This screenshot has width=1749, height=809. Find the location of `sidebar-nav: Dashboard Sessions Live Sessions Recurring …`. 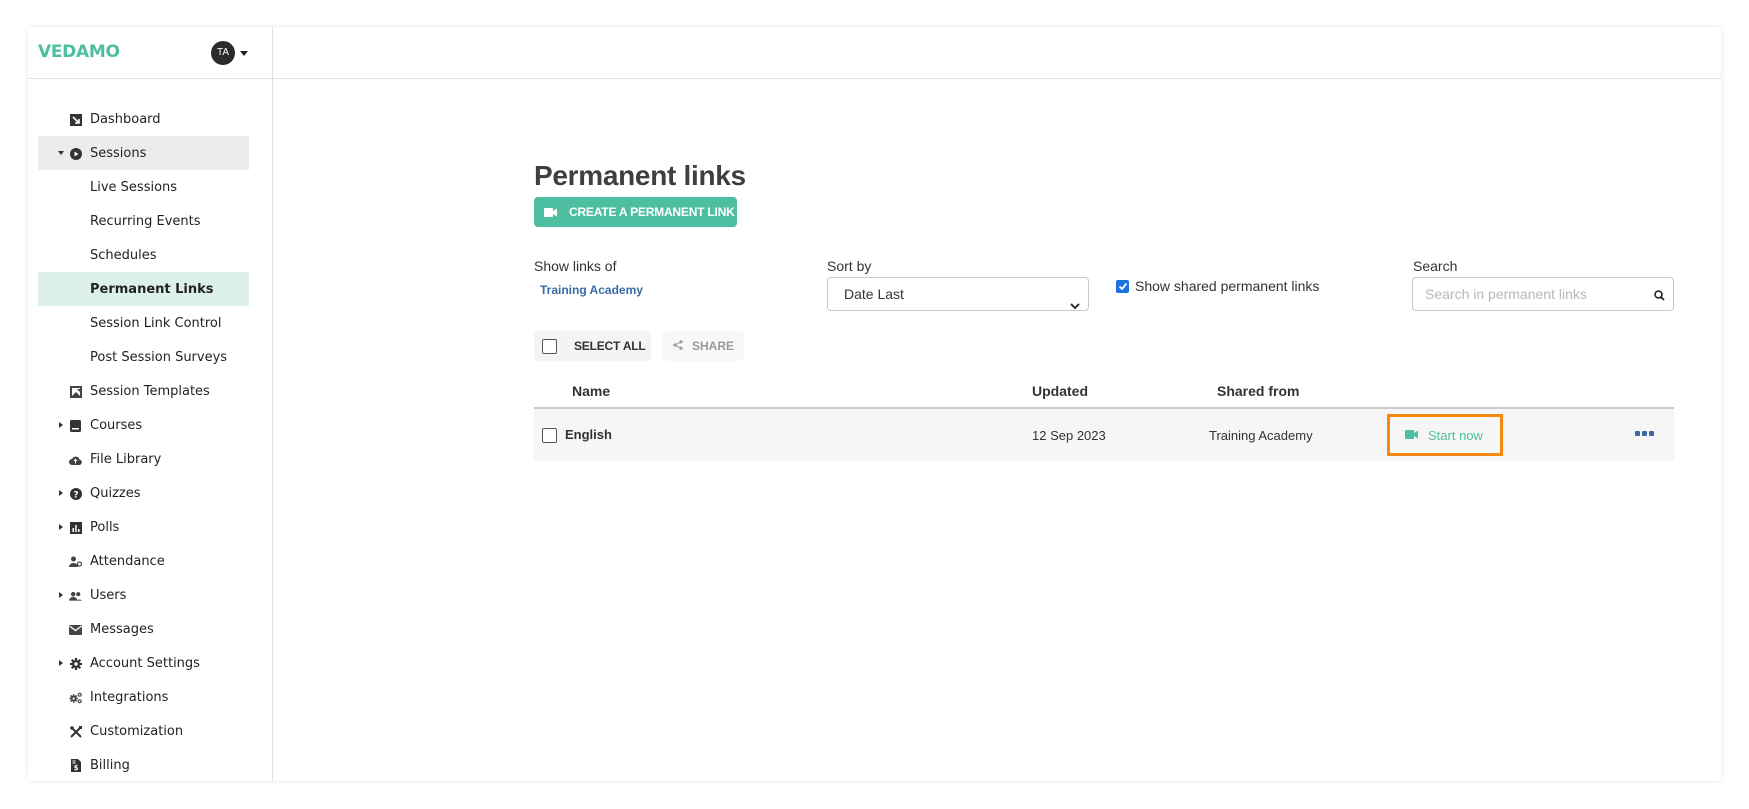

sidebar-nav: Dashboard Sessions Live Sessions Recurring … is located at coordinates (150, 442).